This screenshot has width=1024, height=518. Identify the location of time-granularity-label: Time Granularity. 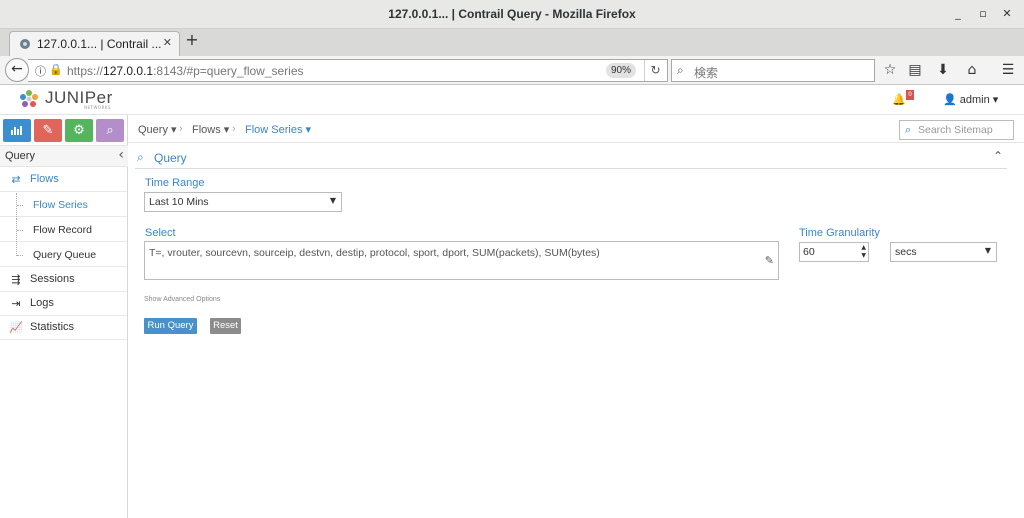
(839, 233).